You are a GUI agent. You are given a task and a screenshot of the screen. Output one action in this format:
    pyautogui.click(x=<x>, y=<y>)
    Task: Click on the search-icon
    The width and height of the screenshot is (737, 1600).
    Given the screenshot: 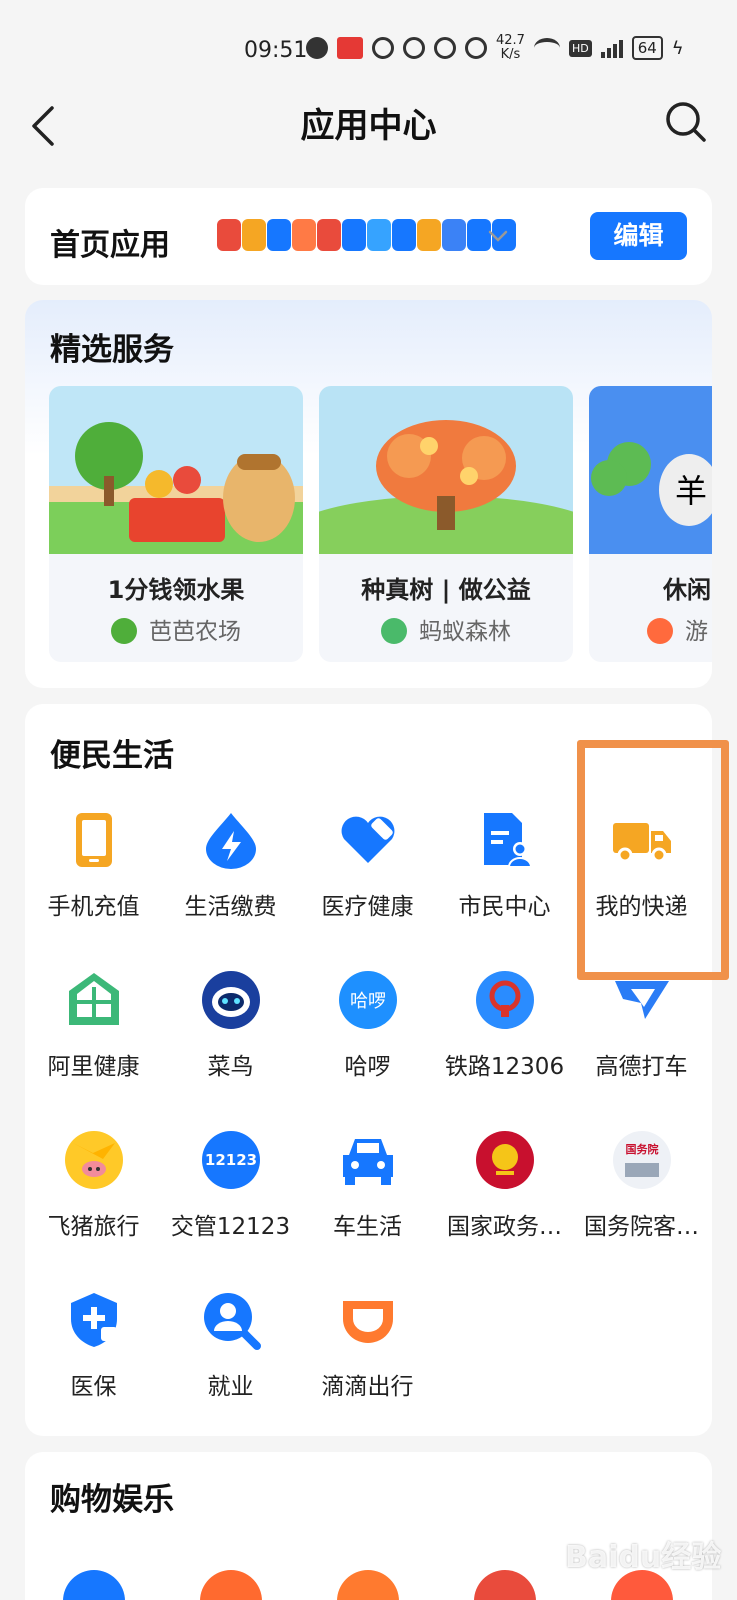 What is the action you would take?
    pyautogui.click(x=686, y=122)
    